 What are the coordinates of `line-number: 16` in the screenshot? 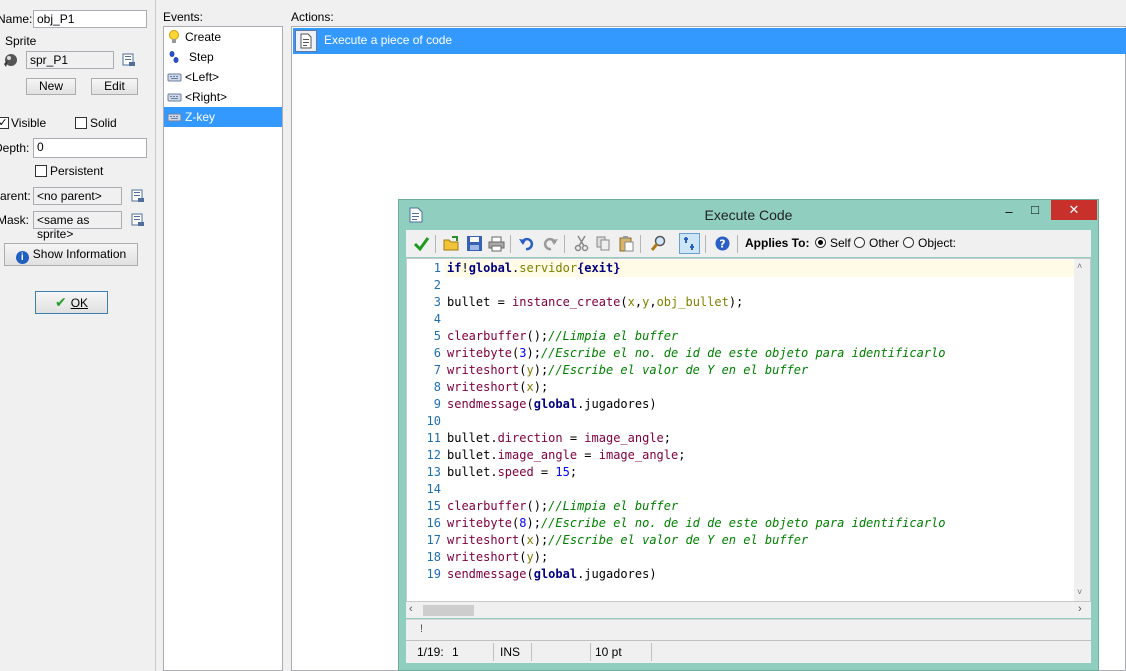 It's located at (433, 523).